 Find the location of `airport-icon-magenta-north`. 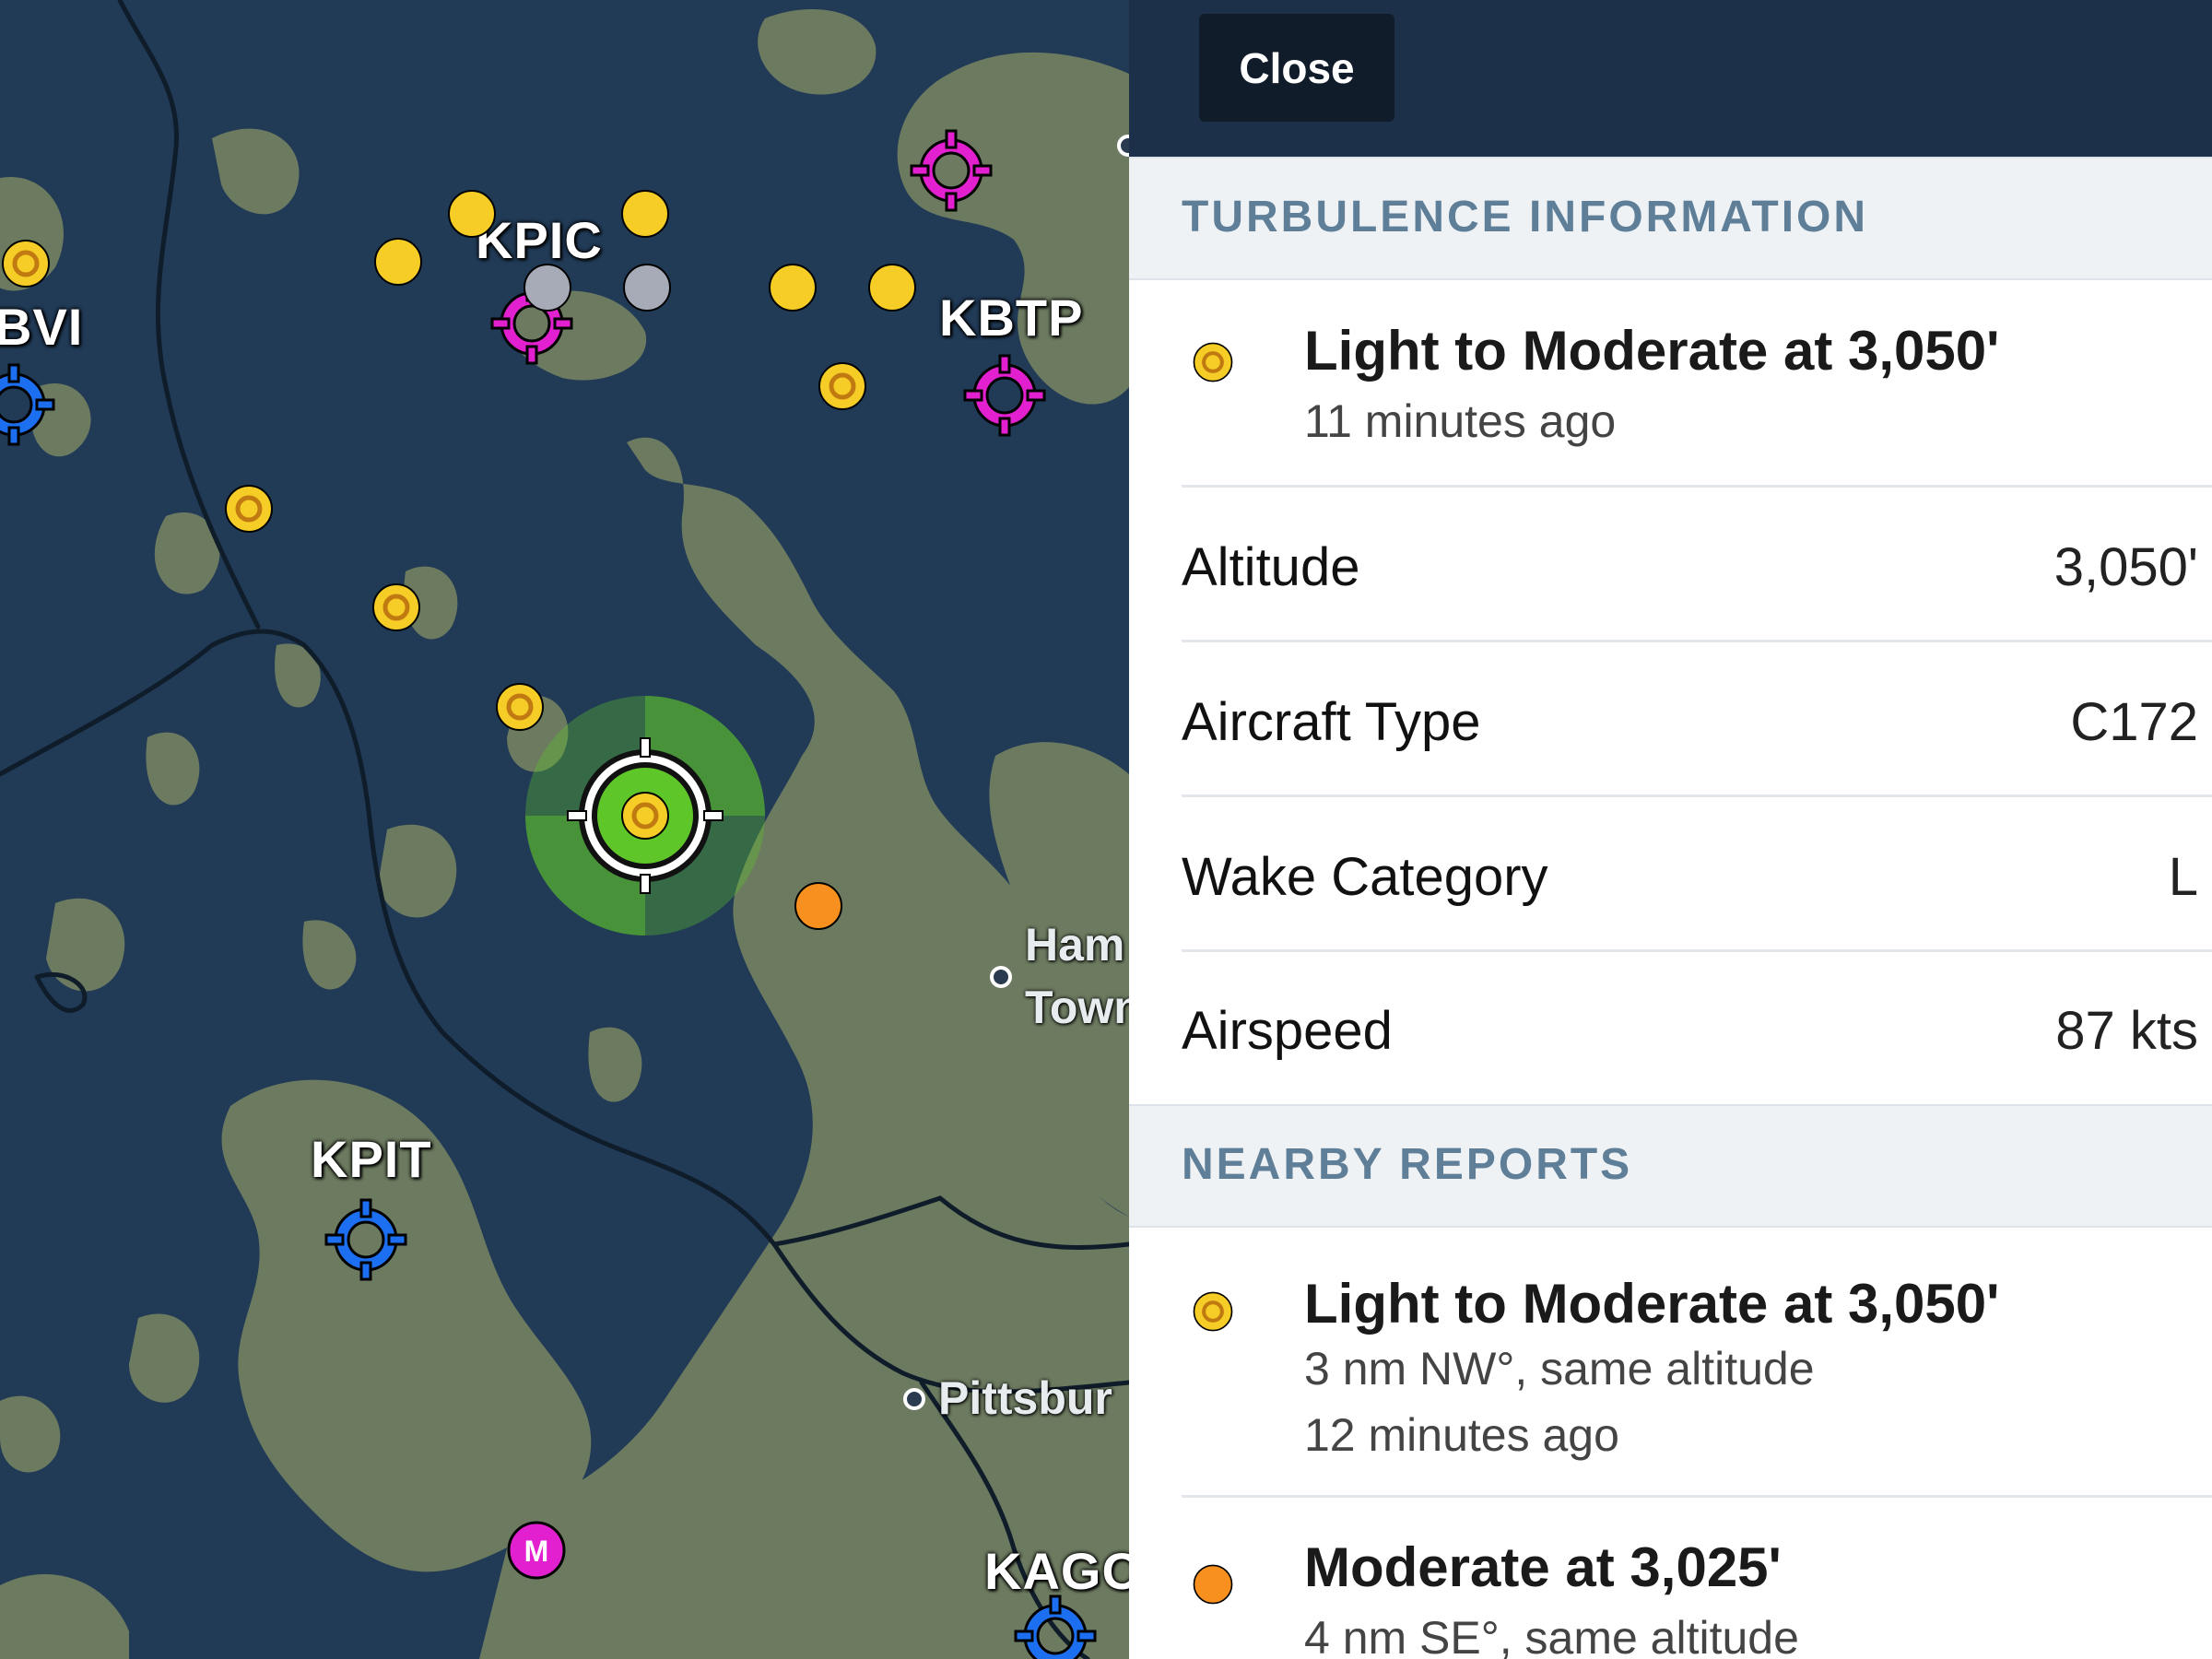

airport-icon-magenta-north is located at coordinates (951, 170).